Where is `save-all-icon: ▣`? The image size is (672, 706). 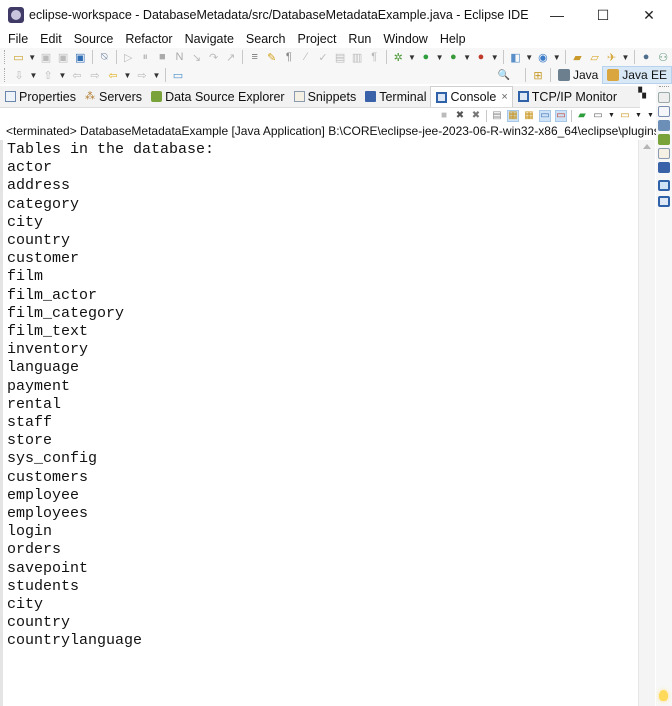
save-all-icon: ▣ is located at coordinates (63, 57).